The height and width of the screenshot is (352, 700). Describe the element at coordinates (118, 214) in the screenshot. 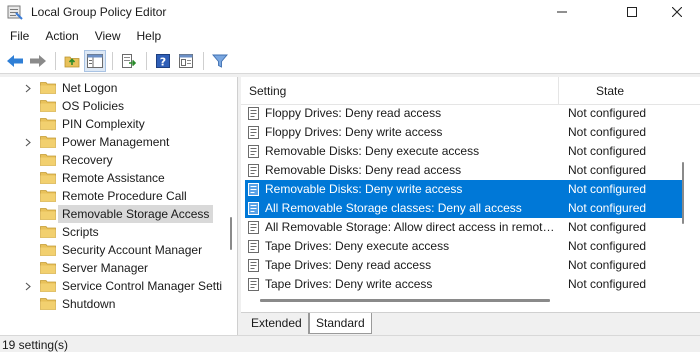

I see `tree-item: Removable Storage Access` at that location.